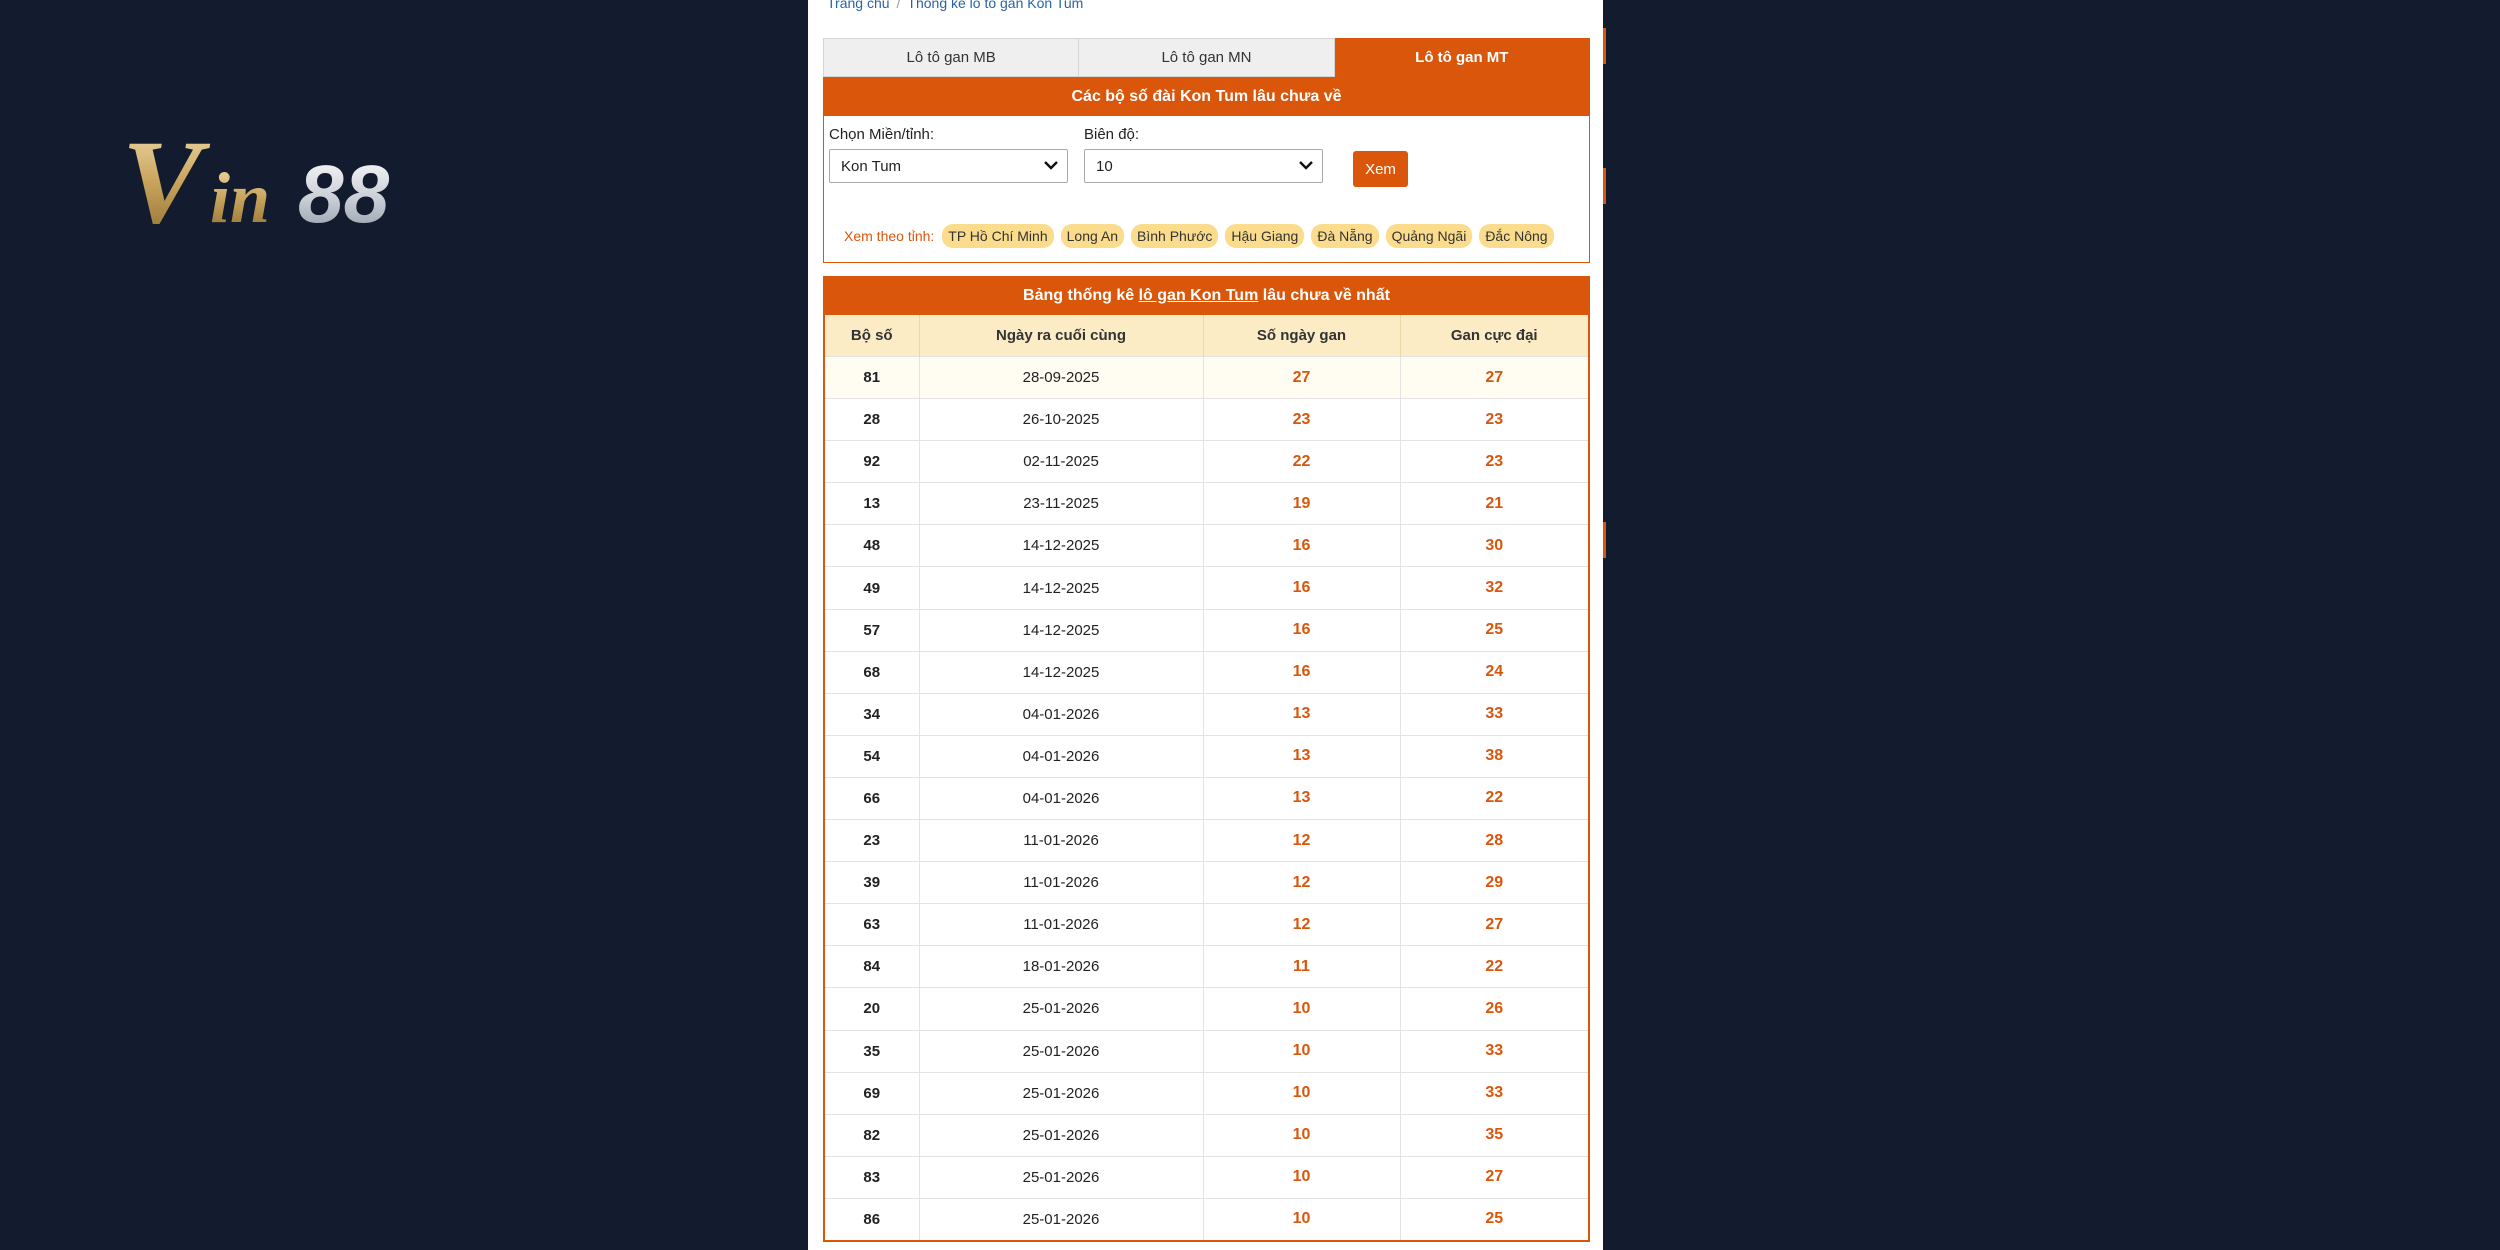 This screenshot has height=1250, width=2500. I want to click on table-row: 81 28-09-2025 27 27, so click(1206, 377).